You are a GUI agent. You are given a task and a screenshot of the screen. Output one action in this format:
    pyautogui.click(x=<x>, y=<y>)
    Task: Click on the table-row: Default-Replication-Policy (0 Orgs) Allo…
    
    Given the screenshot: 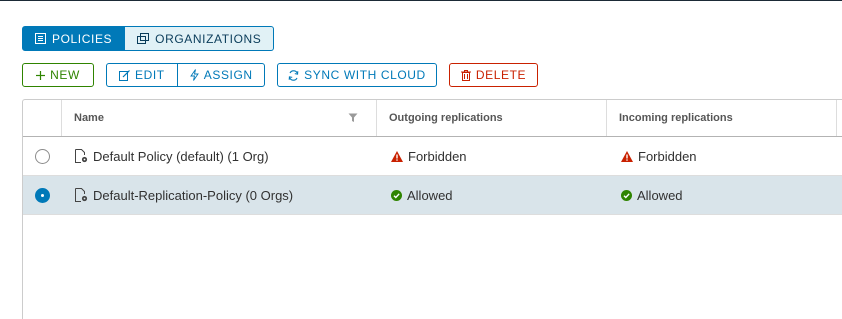 What is the action you would take?
    pyautogui.click(x=432, y=195)
    